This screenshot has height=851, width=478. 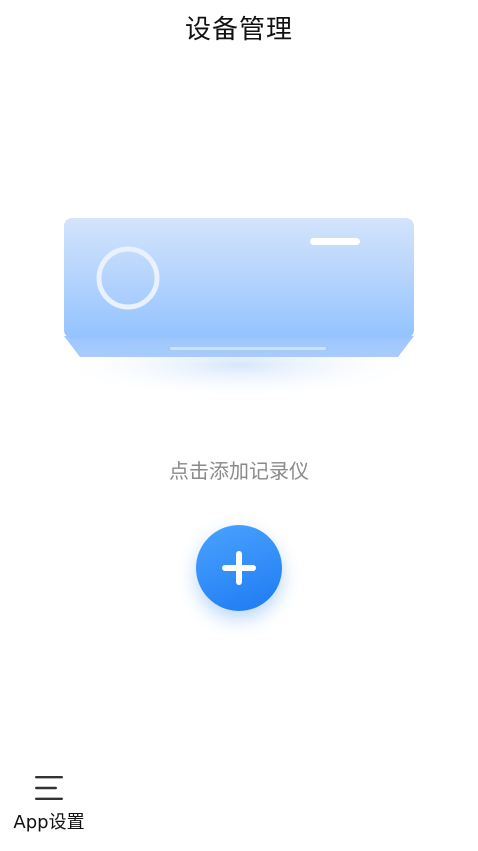 I want to click on add-recorder-button, so click(x=239, y=568).